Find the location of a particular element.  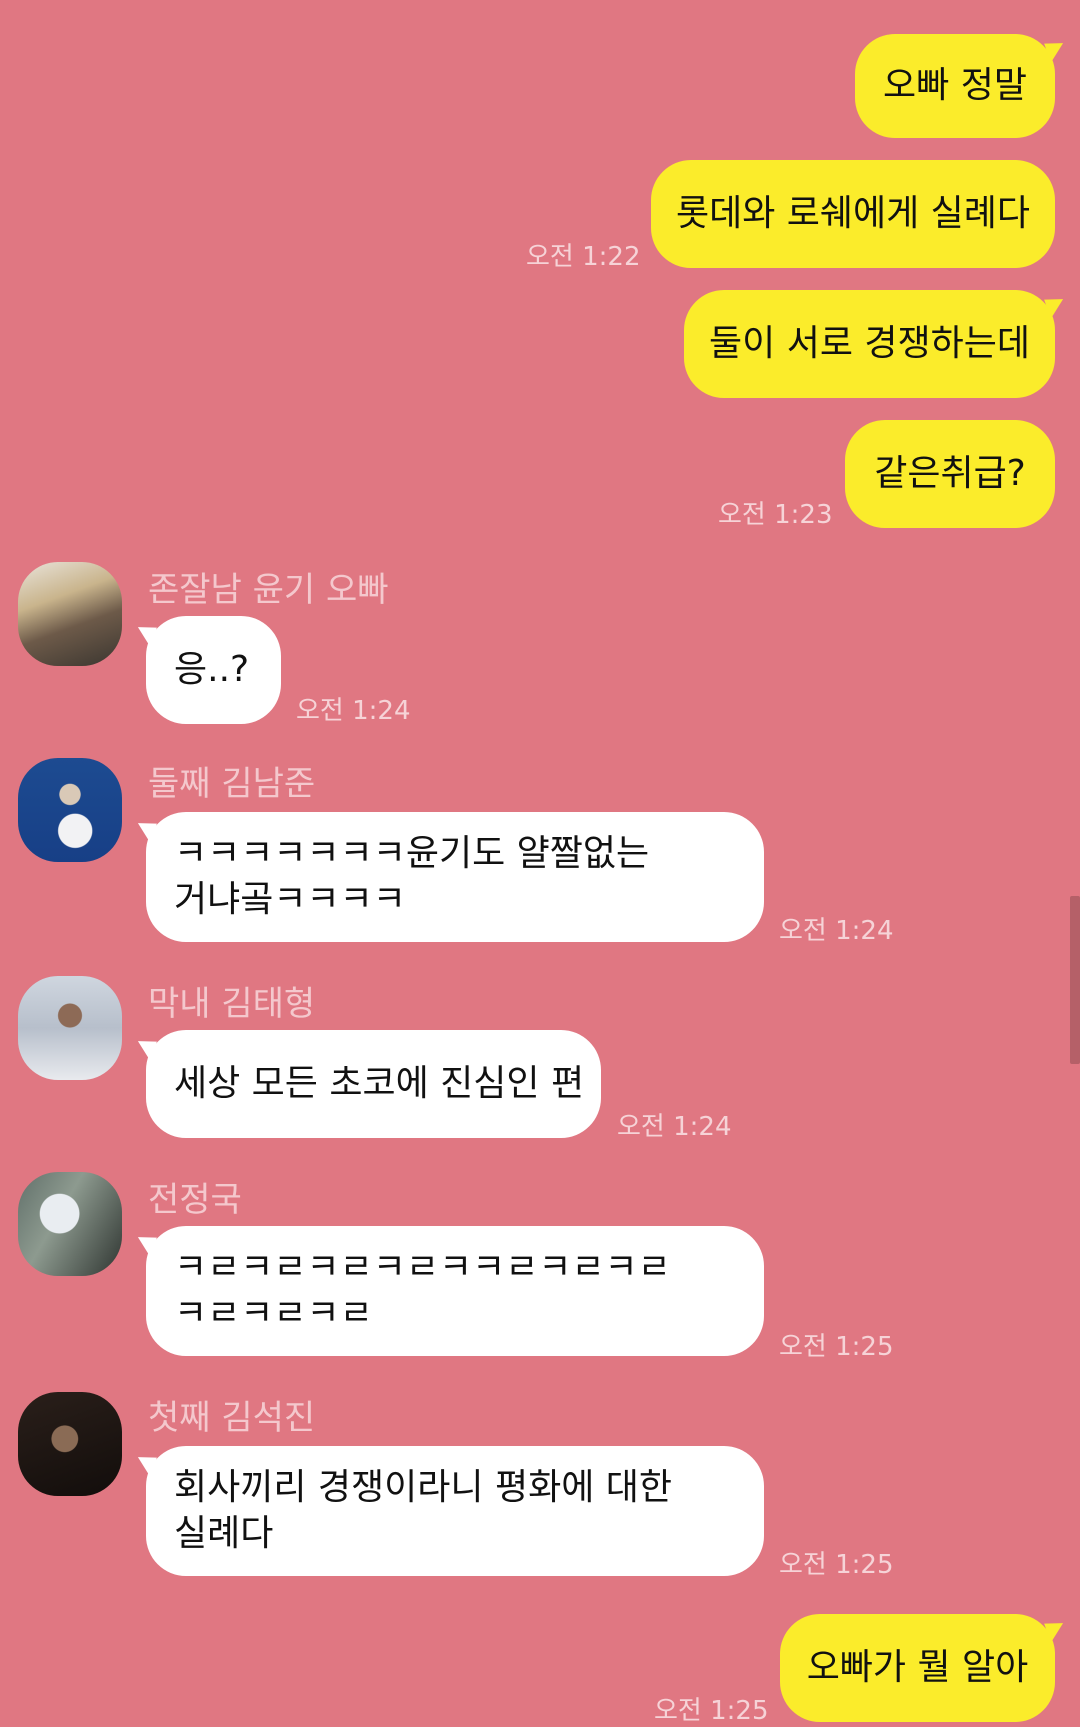

message-text-line: 회사끼리 경쟁이라니 평화에 대한 is located at coordinates (423, 1487).